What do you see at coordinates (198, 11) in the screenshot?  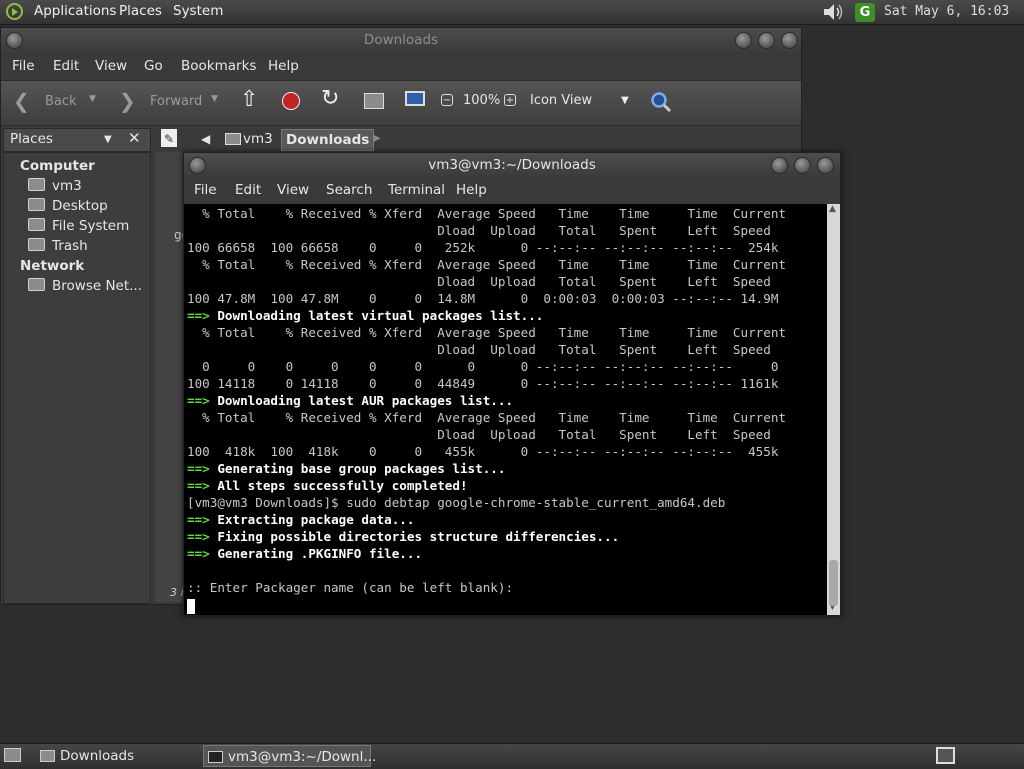 I see `system-menu: System` at bounding box center [198, 11].